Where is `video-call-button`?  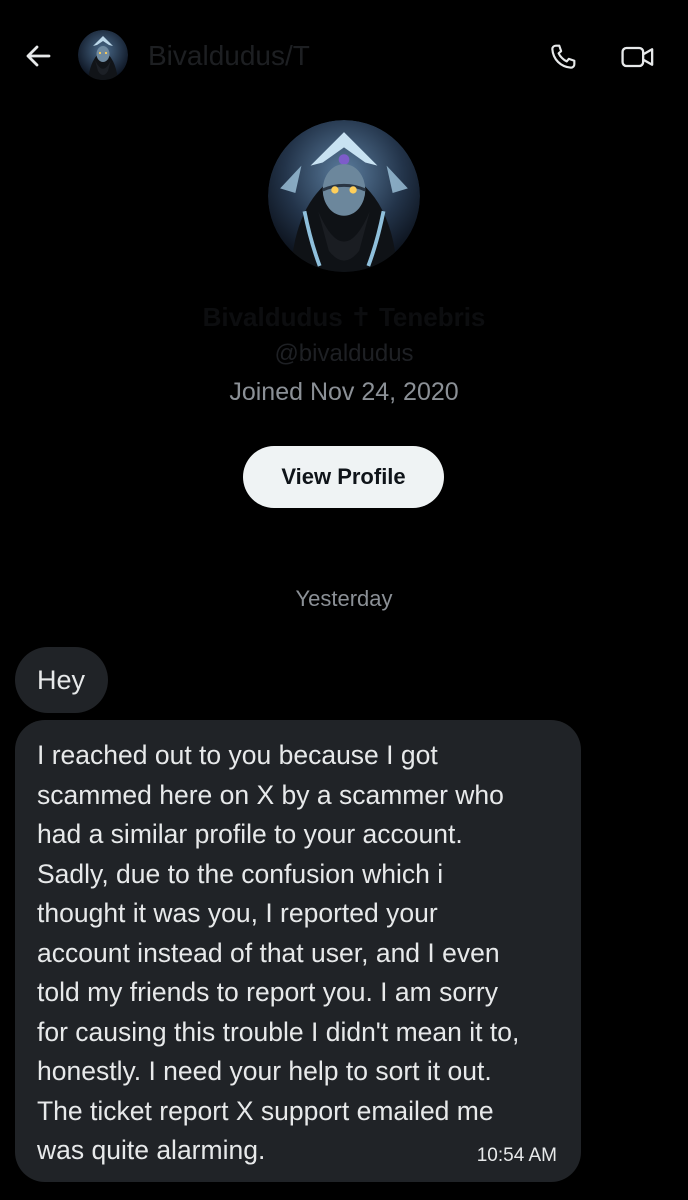
video-call-button is located at coordinates (638, 57).